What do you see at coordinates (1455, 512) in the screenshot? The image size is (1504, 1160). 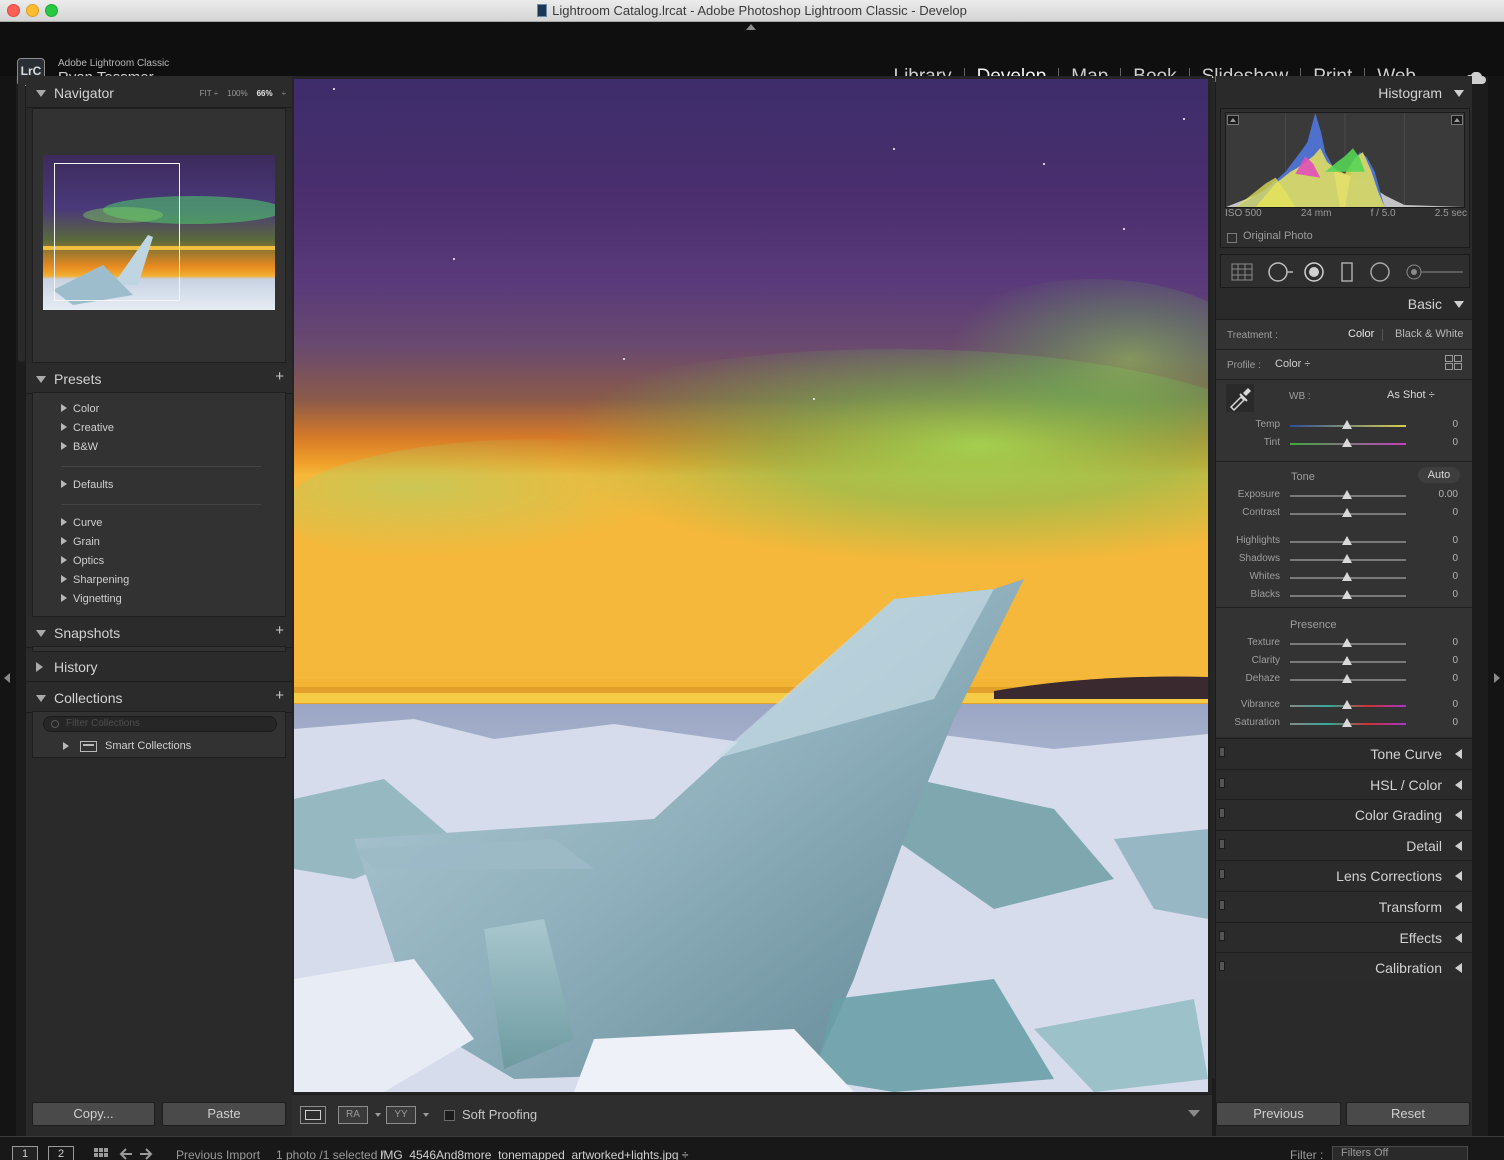 I see `contrast-value: 0` at bounding box center [1455, 512].